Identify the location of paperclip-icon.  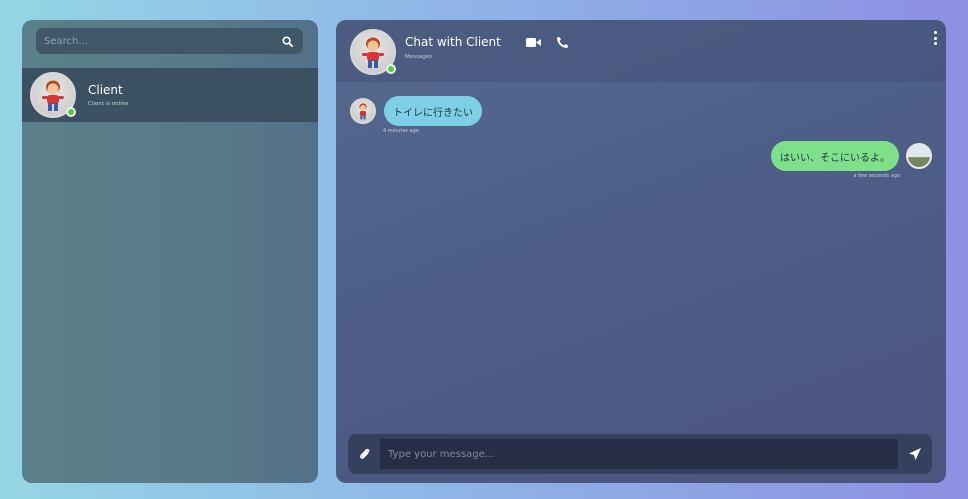
(364, 454).